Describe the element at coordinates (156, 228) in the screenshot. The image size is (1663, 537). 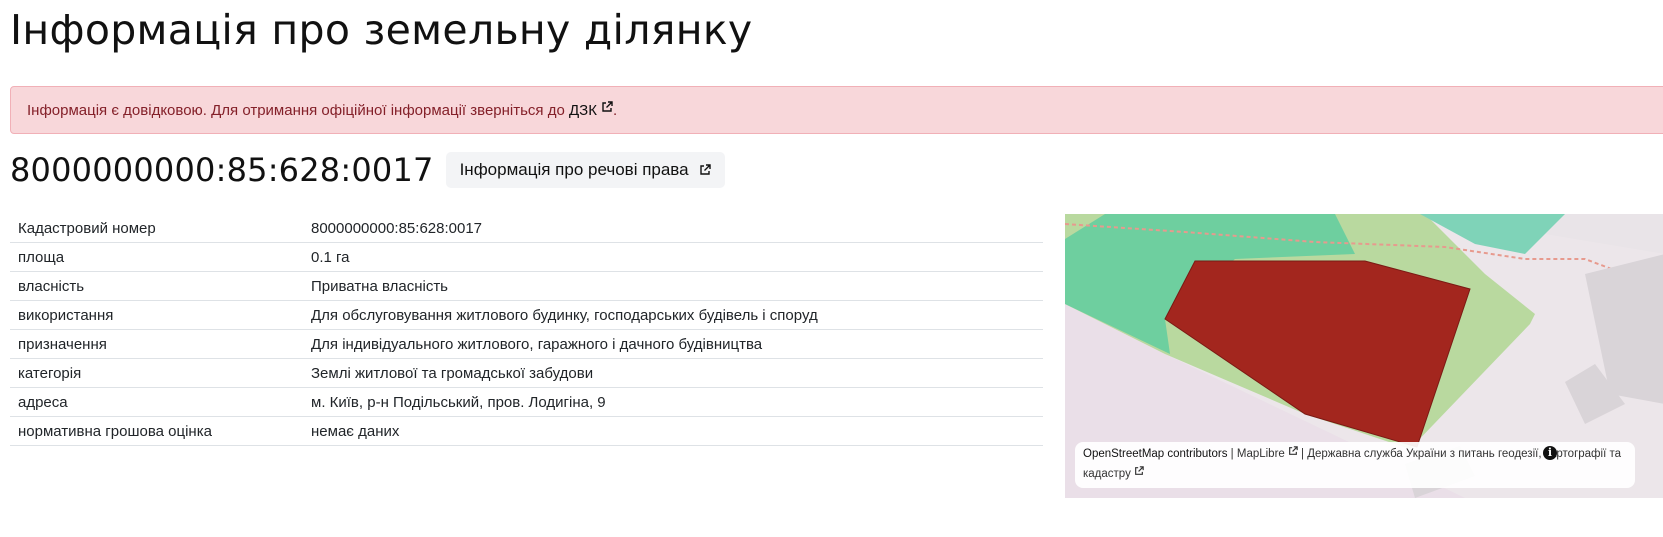
I see `detail-label: Кадастровий номер` at that location.